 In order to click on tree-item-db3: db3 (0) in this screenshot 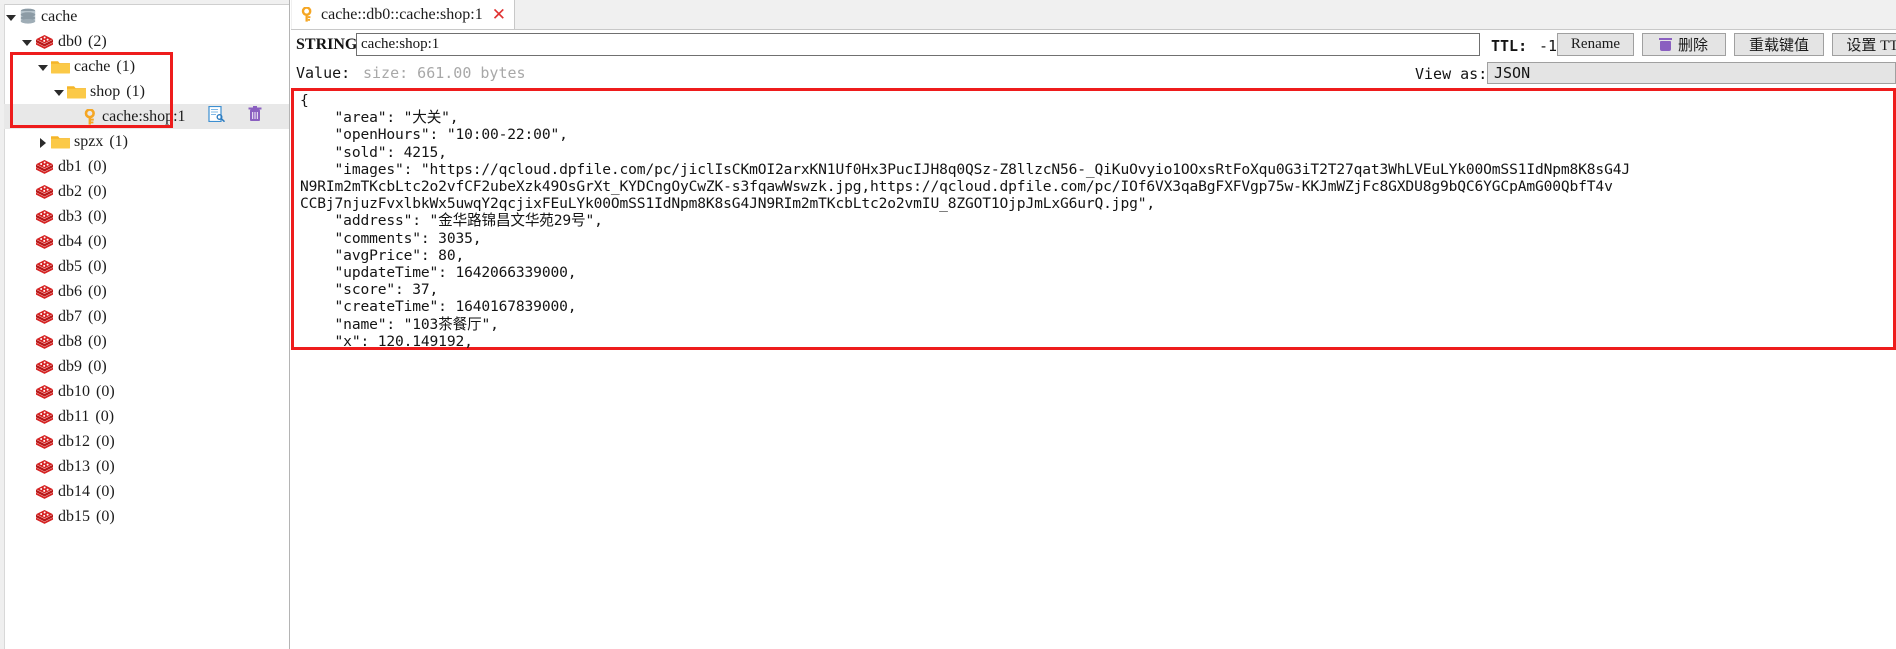, I will do `click(146, 216)`.